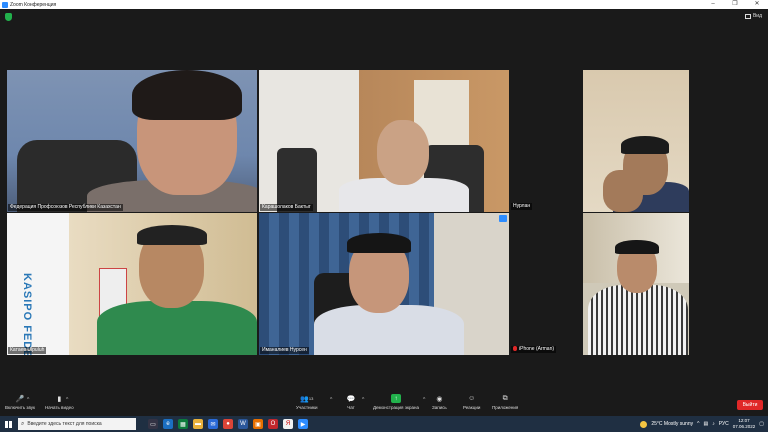  What do you see at coordinates (505, 398) in the screenshot?
I see `apps-icon: ⧉` at bounding box center [505, 398].